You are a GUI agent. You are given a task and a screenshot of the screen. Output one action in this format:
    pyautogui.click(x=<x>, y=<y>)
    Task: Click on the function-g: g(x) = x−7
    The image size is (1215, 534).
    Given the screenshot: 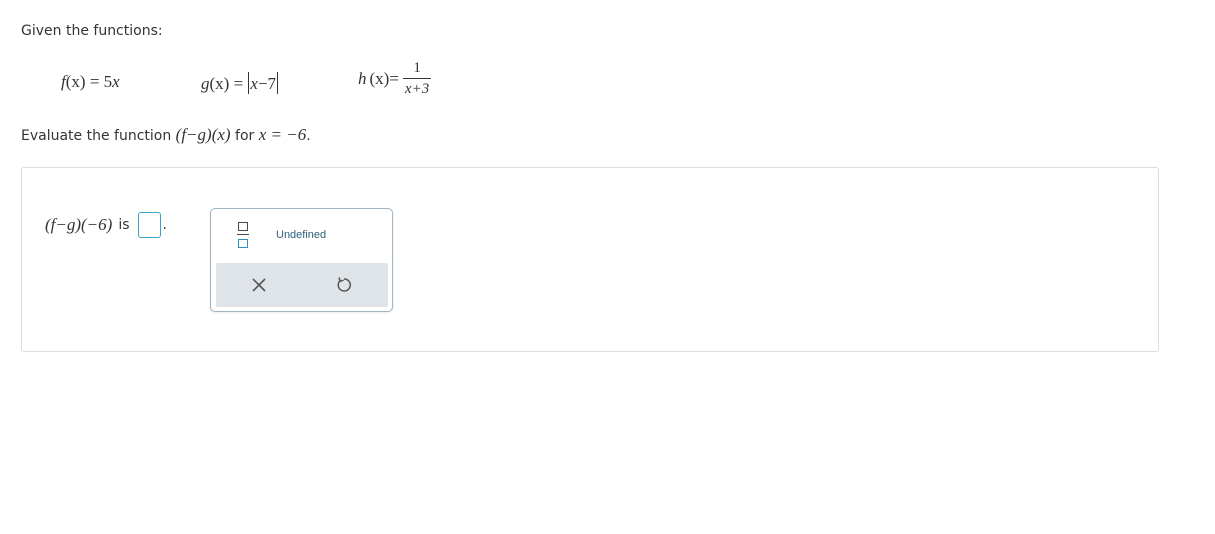 What is the action you would take?
    pyautogui.click(x=240, y=83)
    